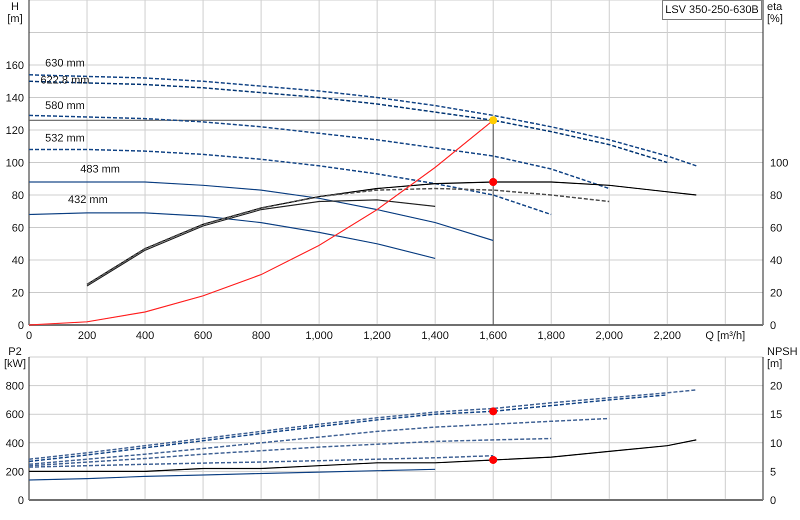 This screenshot has height=520, width=800. I want to click on x-tick-label: 0, so click(29, 336).